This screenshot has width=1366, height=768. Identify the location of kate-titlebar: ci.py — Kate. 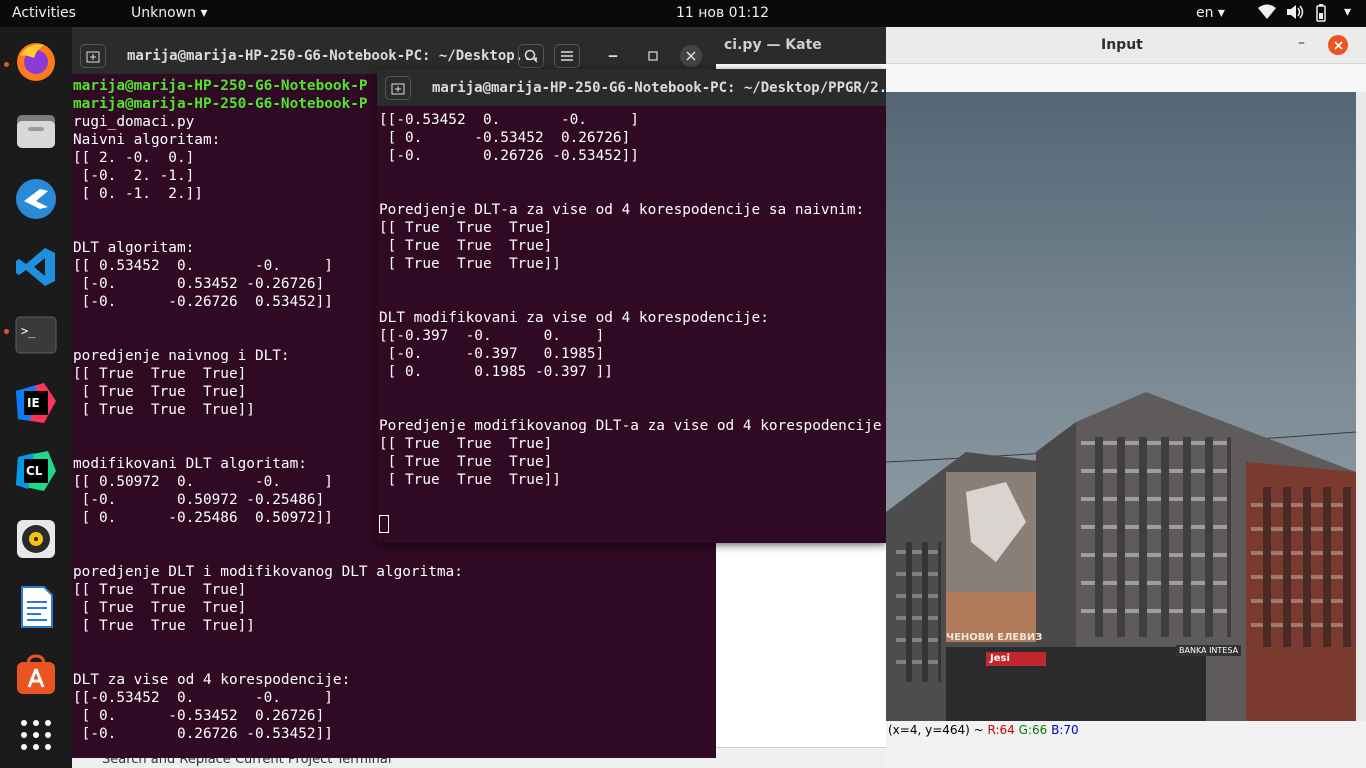
(801, 45).